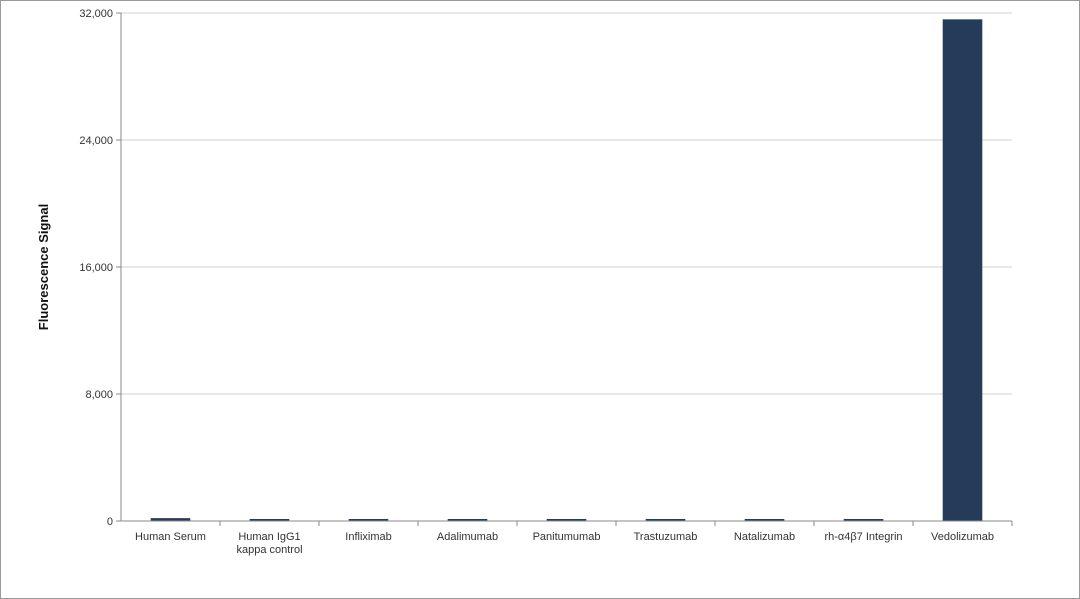 Image resolution: width=1080 pixels, height=599 pixels. What do you see at coordinates (467, 537) in the screenshot?
I see `x-tick-label: Adalimumab` at bounding box center [467, 537].